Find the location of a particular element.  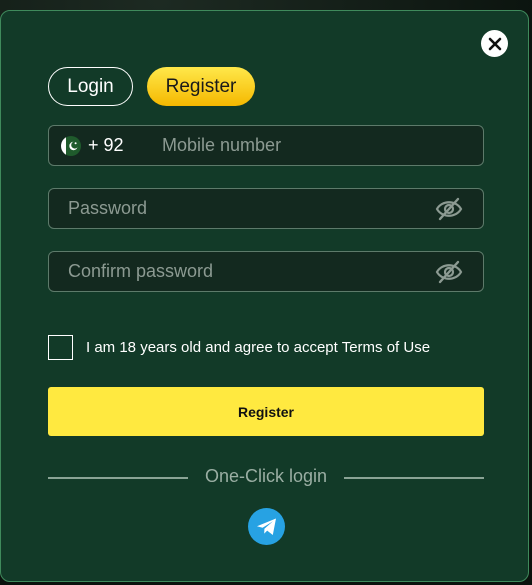

confirm-password-field is located at coordinates (266, 271).